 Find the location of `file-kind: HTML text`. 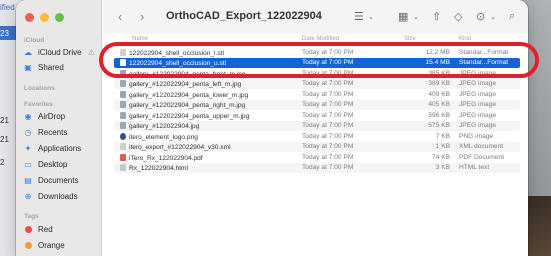

file-kind: HTML text is located at coordinates (474, 167).